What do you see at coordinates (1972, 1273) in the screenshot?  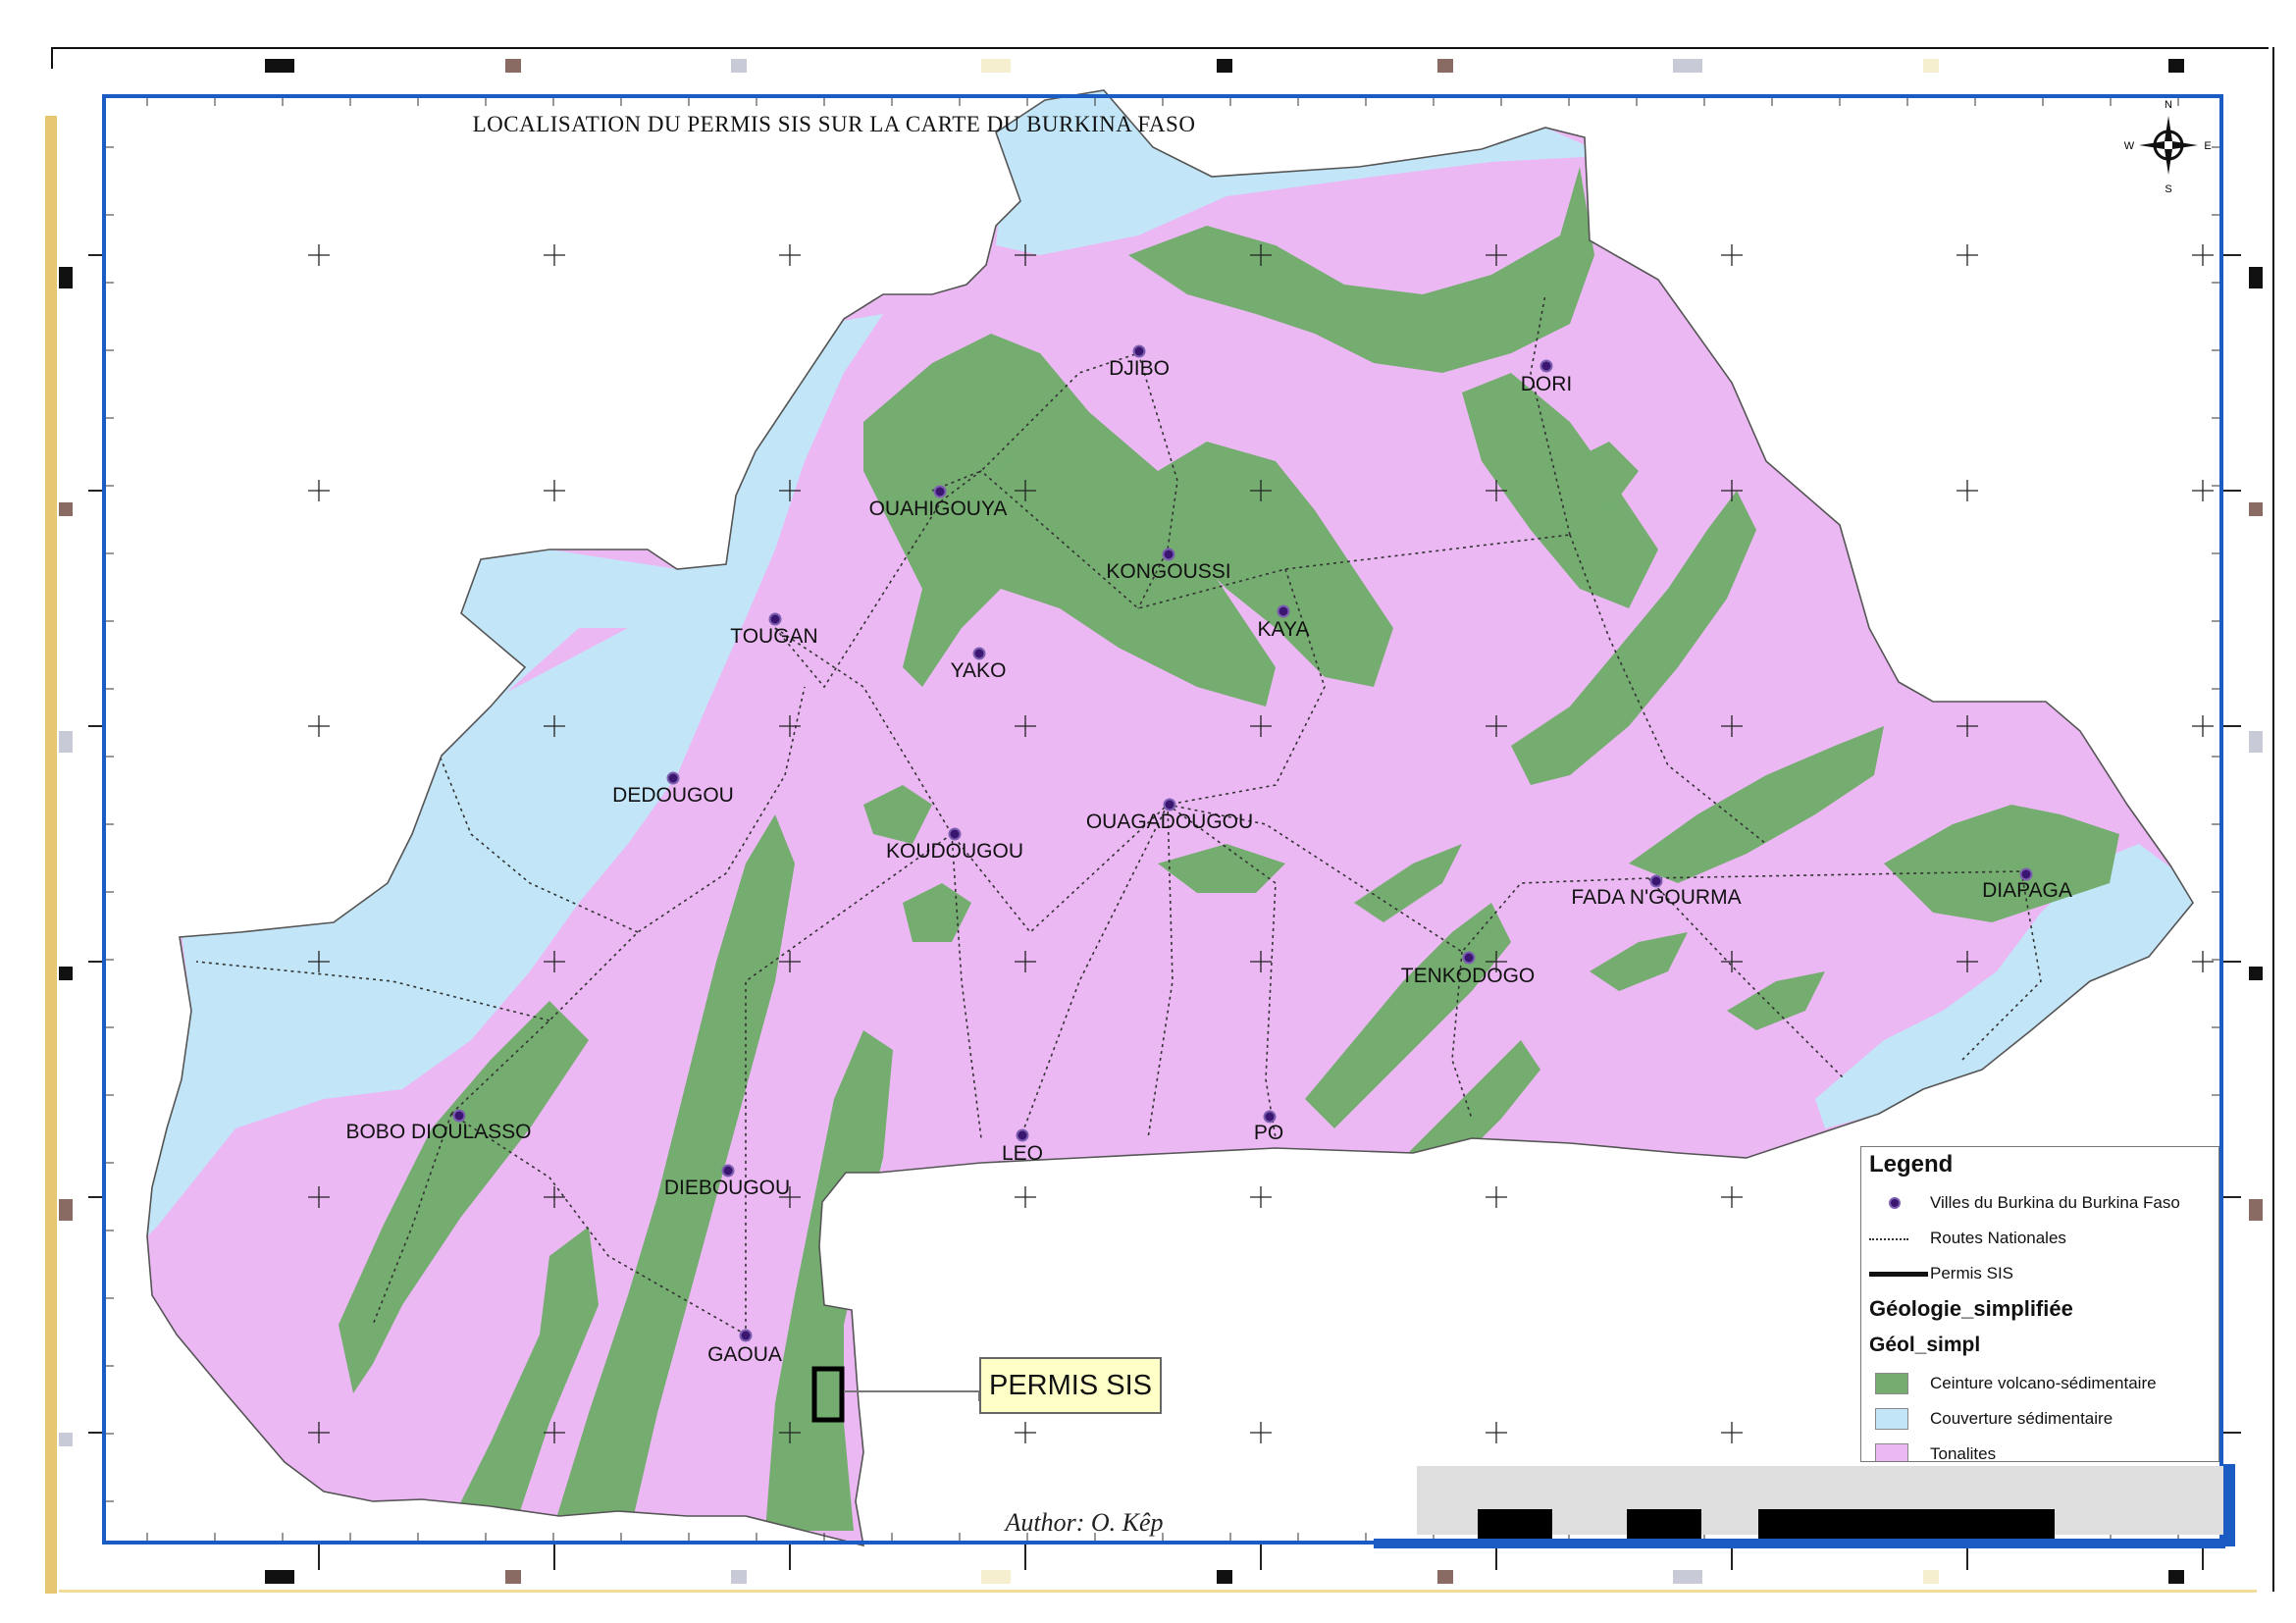 I see `legend-permis-label: Permis SIS` at bounding box center [1972, 1273].